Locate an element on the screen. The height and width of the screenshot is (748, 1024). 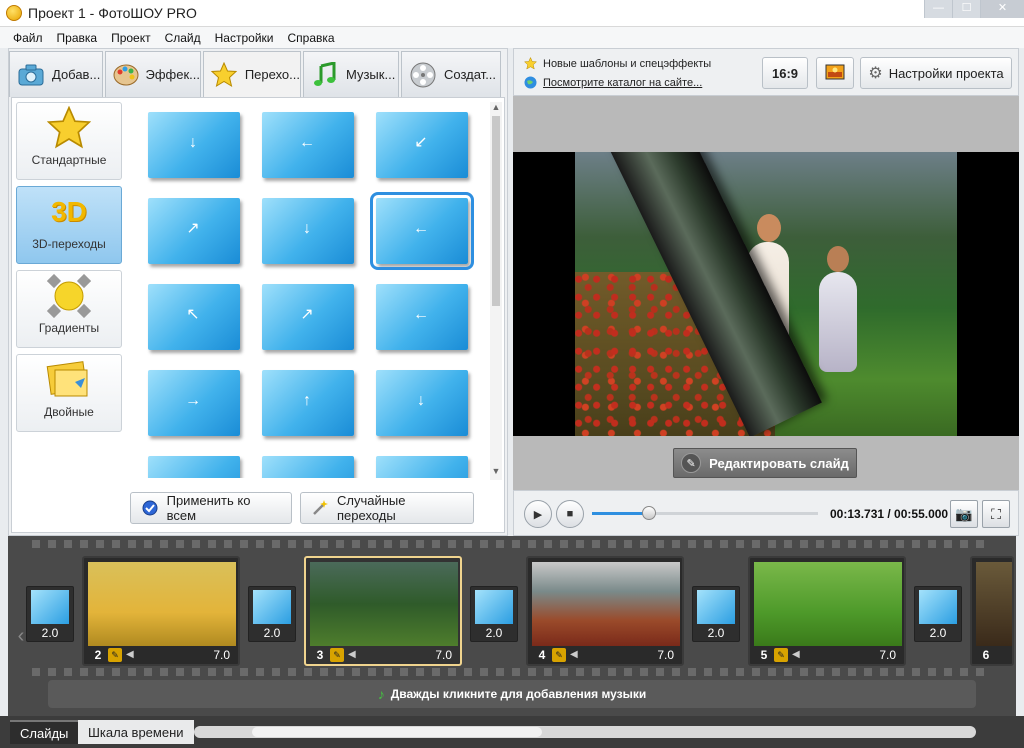
play-button: ▶ is located at coordinates (538, 514).